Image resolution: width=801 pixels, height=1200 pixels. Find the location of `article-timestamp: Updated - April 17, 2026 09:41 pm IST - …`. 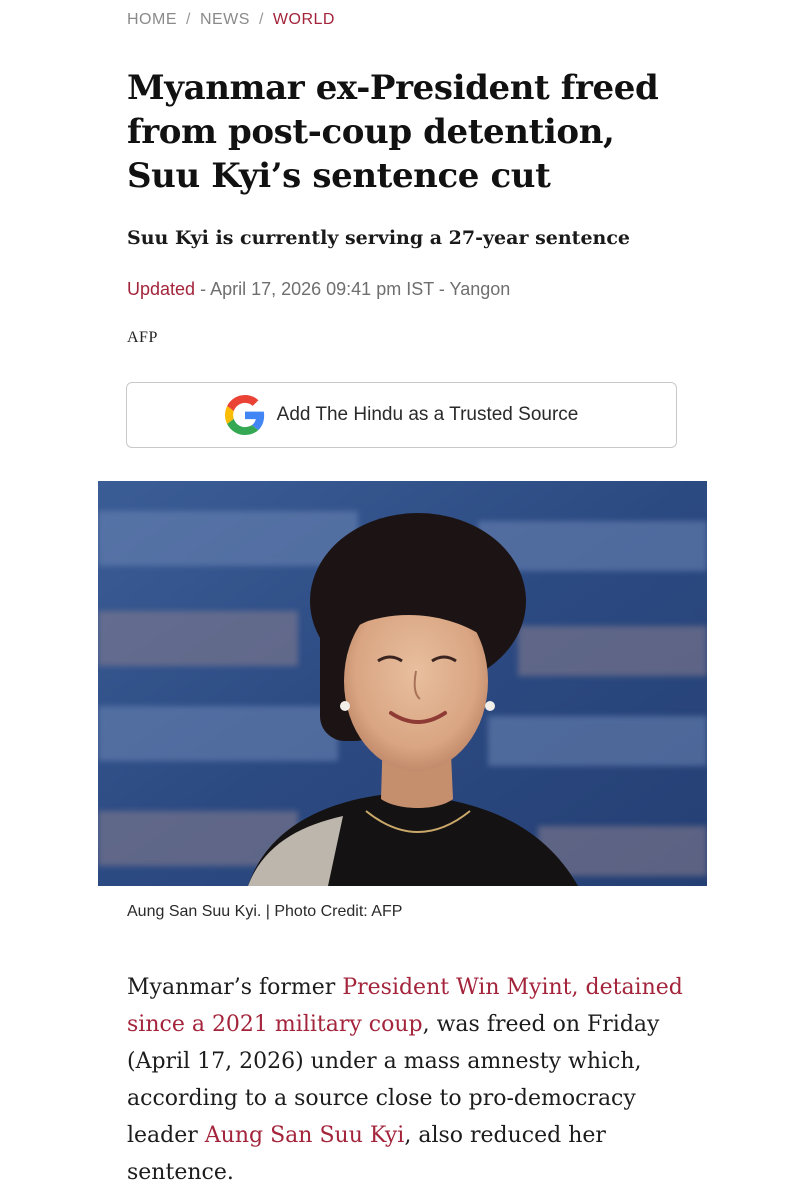

article-timestamp: Updated - April 17, 2026 09:41 pm IST - … is located at coordinates (318, 289).